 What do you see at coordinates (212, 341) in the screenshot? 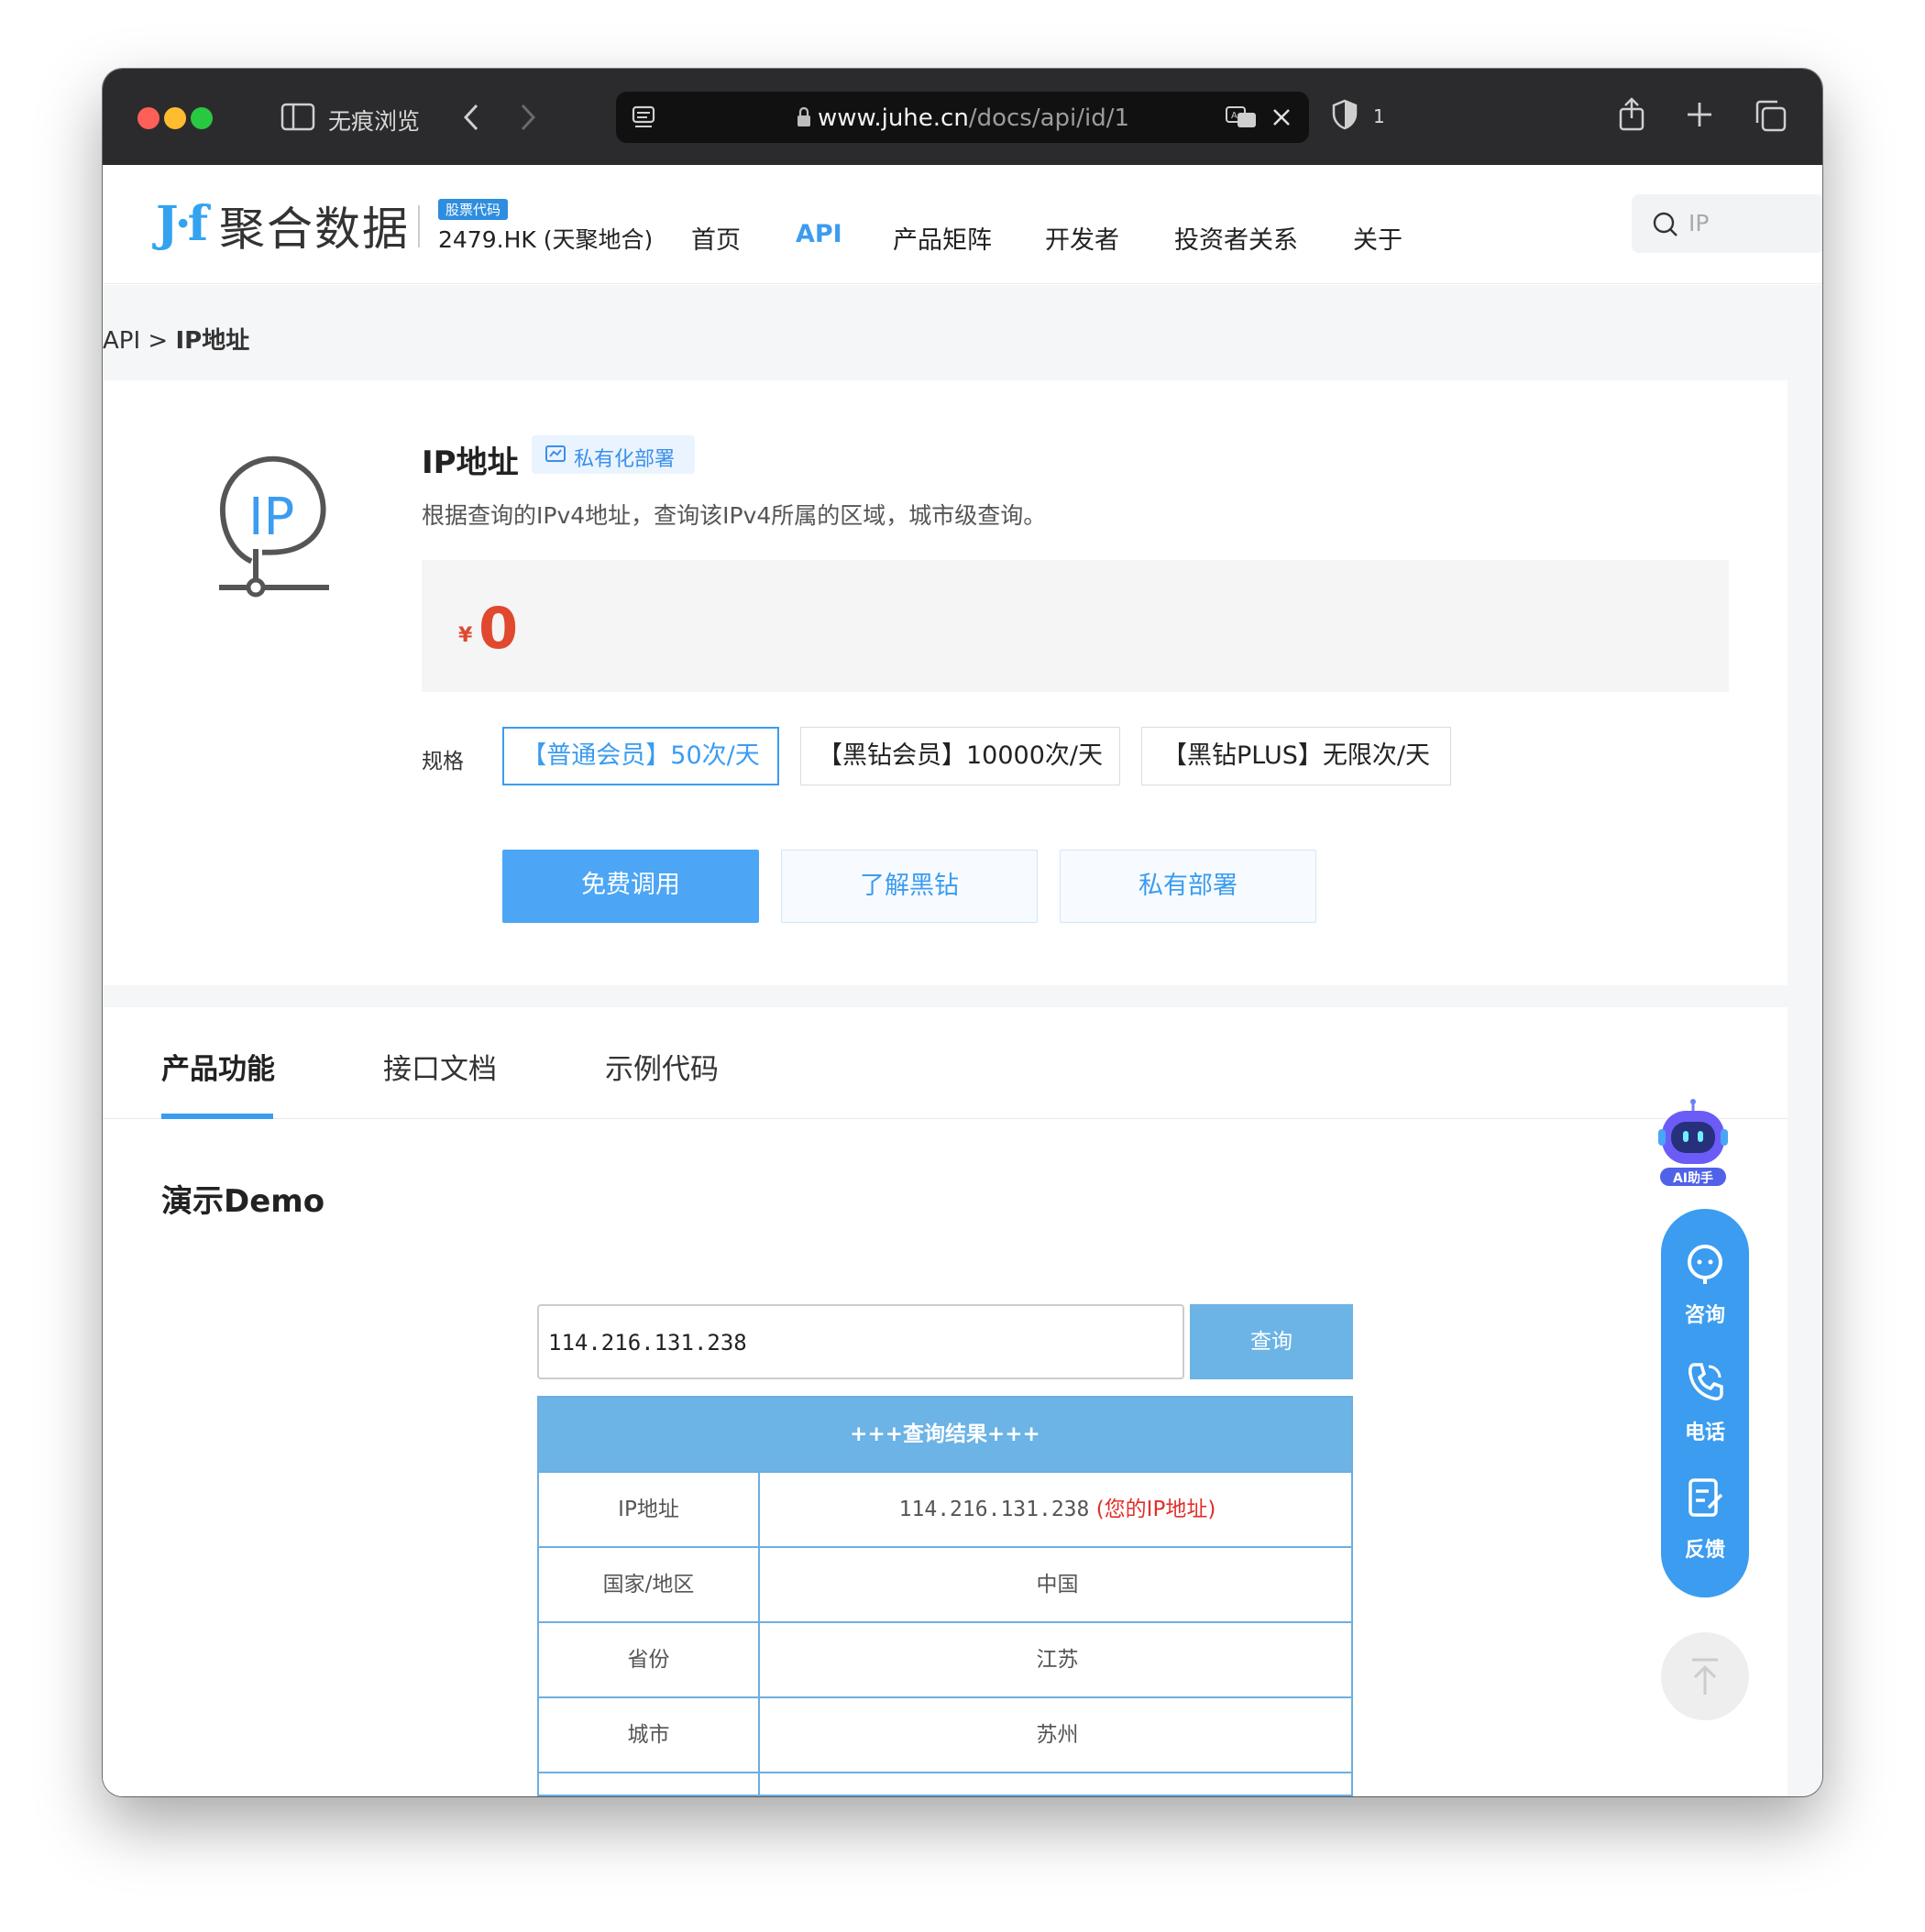
I see `breadcrumb-current: IP地址` at bounding box center [212, 341].